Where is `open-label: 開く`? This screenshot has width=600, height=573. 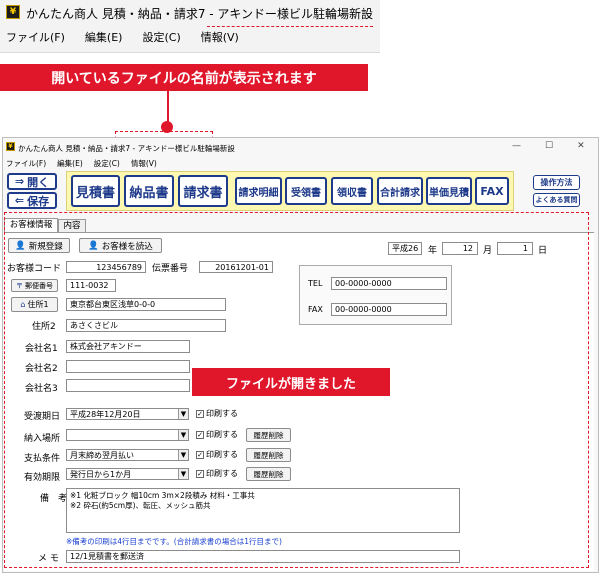
open-label: 開く is located at coordinates (38, 182).